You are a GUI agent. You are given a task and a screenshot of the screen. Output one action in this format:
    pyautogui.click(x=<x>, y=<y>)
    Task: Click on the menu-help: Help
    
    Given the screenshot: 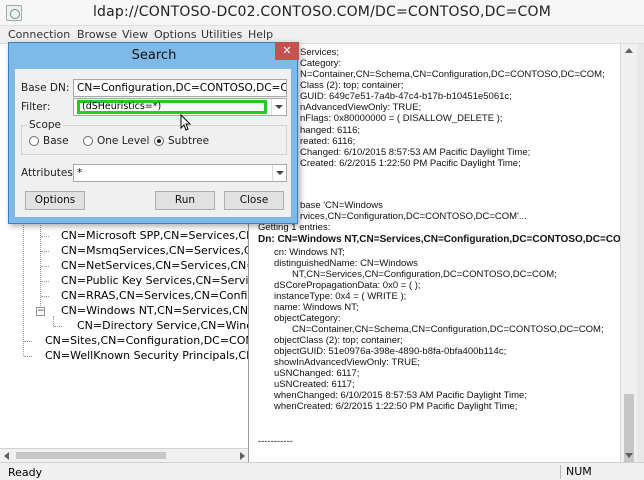 What is the action you would take?
    pyautogui.click(x=260, y=34)
    